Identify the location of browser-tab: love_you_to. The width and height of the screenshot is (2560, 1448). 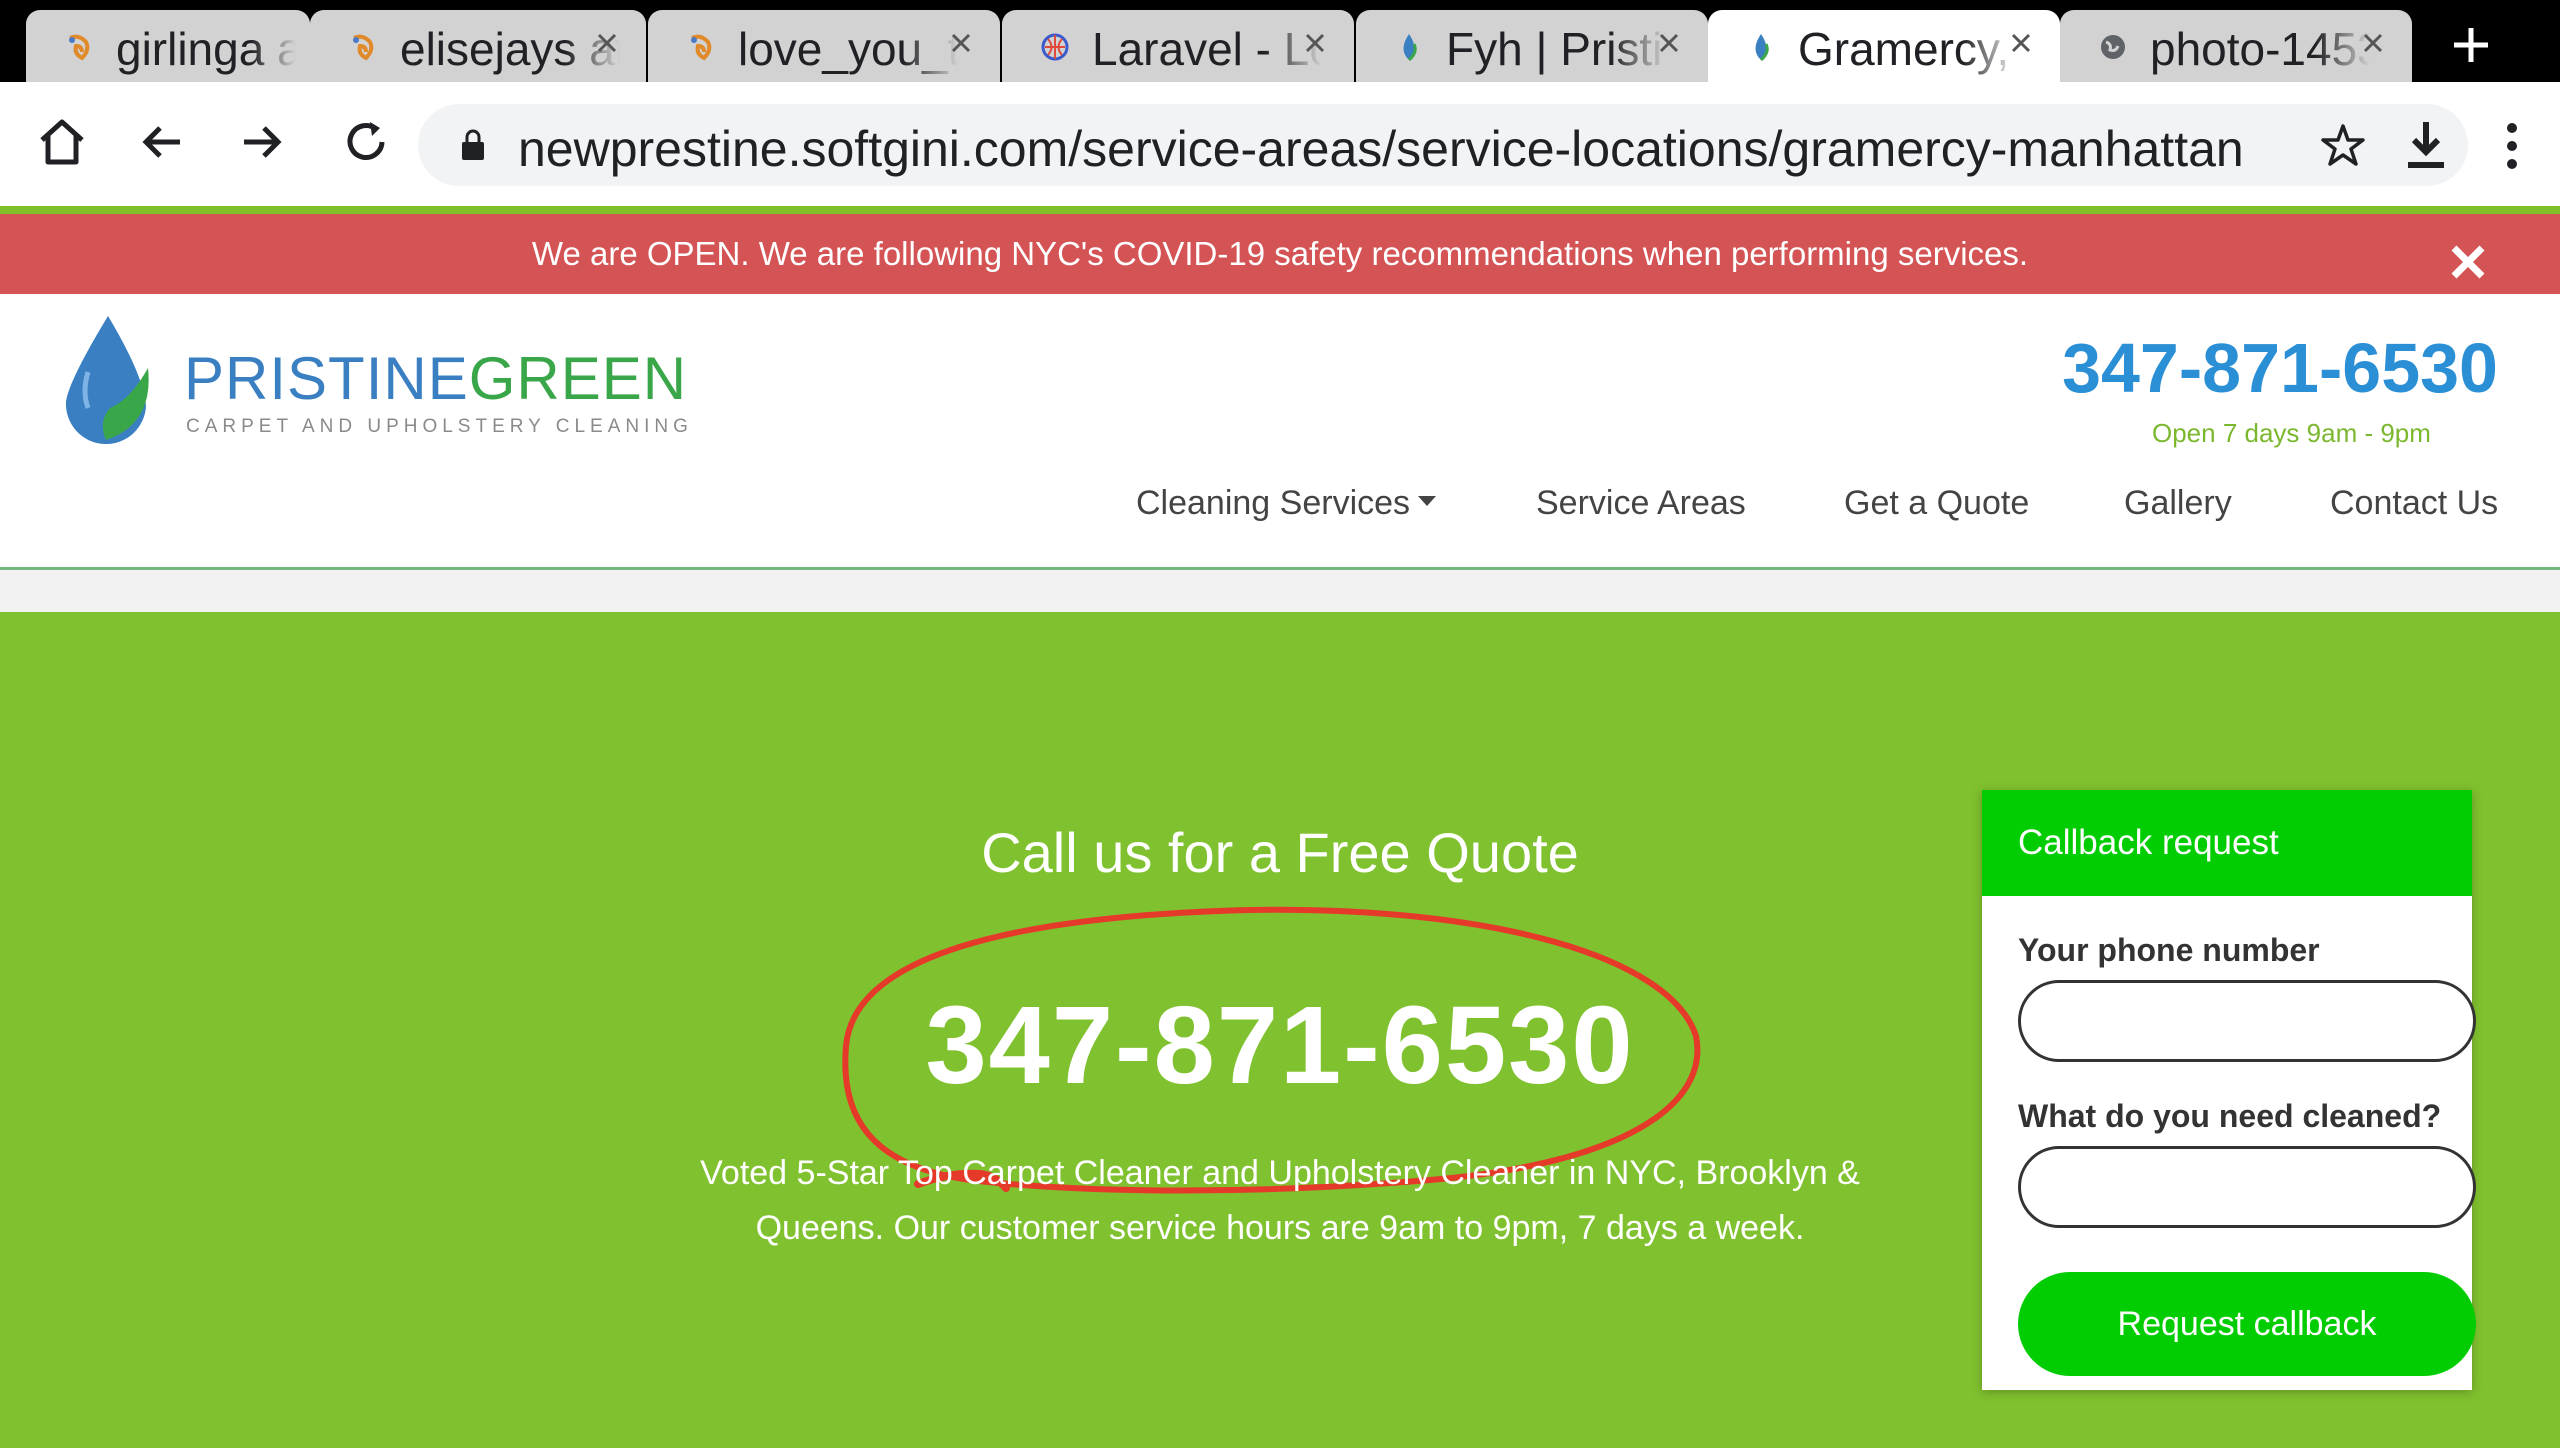
(824, 46).